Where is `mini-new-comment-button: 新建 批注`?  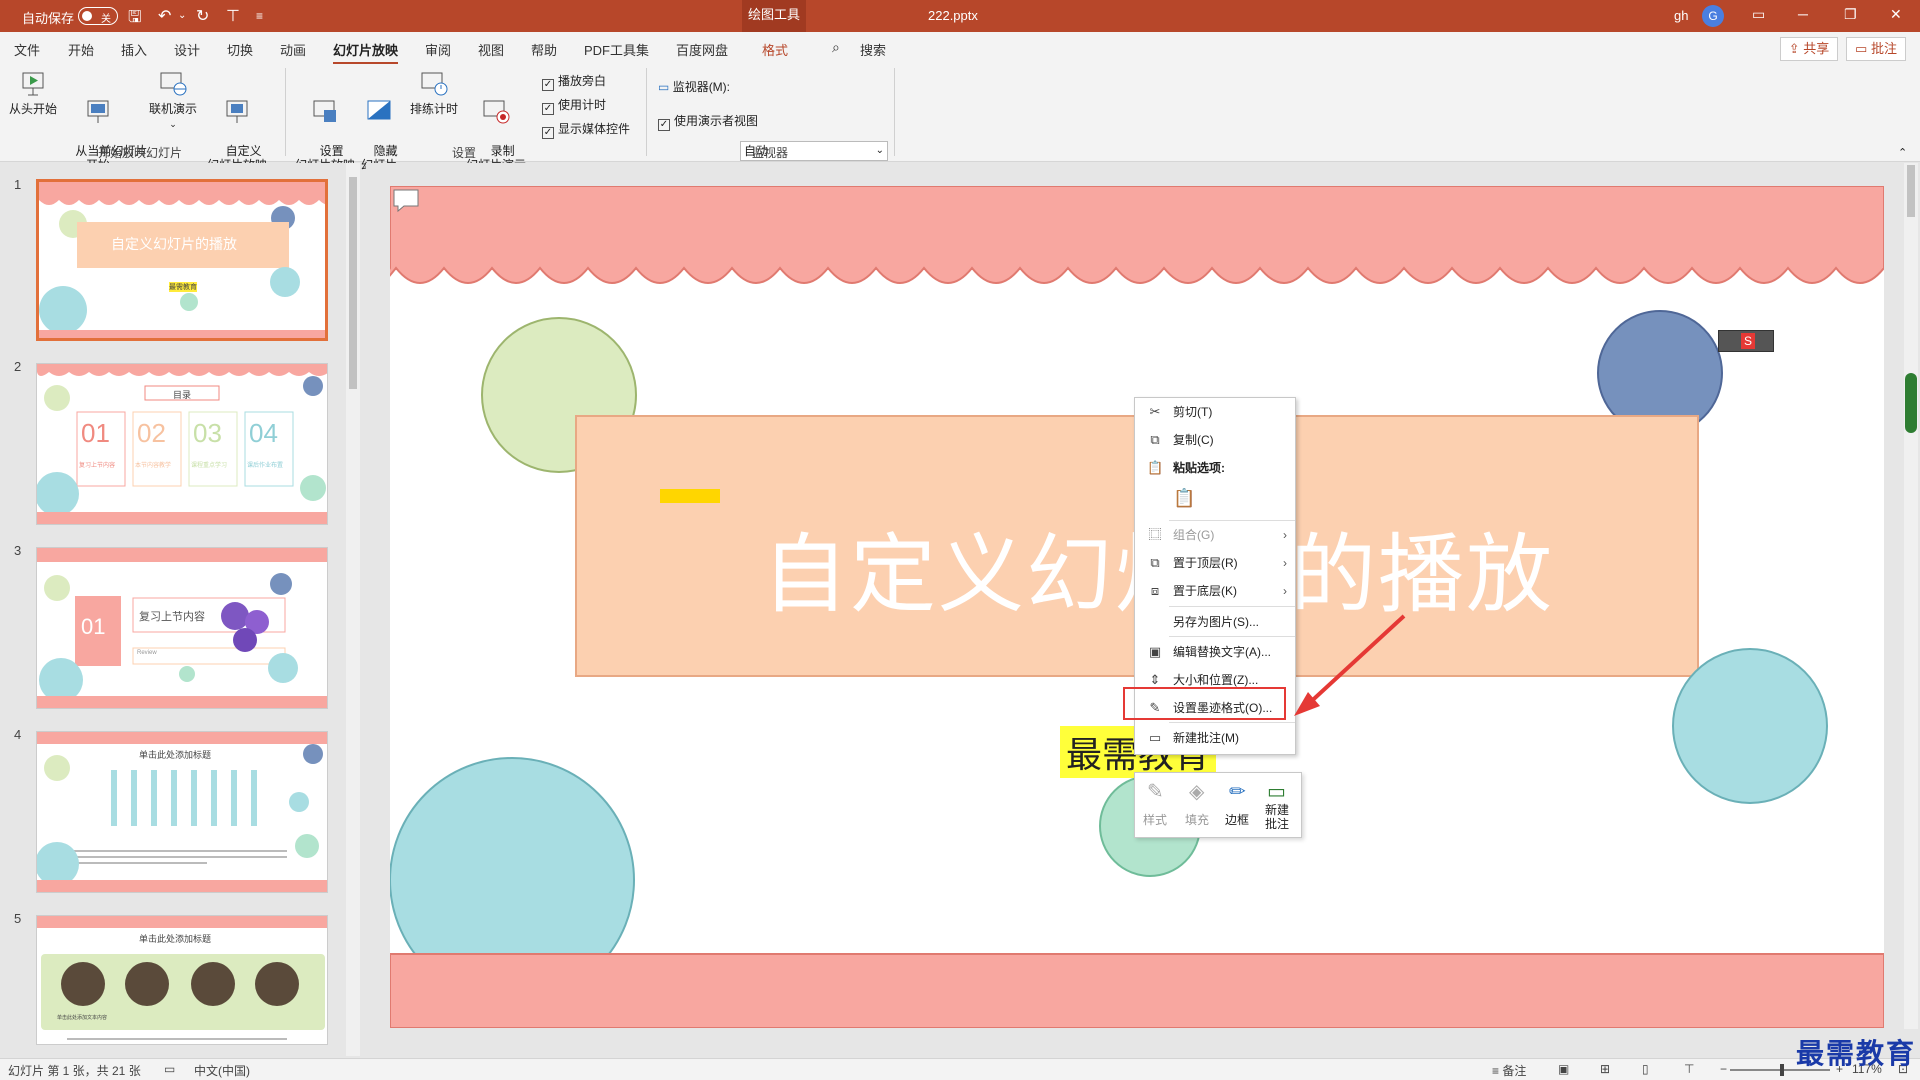 mini-new-comment-button: 新建 批注 is located at coordinates (1277, 817).